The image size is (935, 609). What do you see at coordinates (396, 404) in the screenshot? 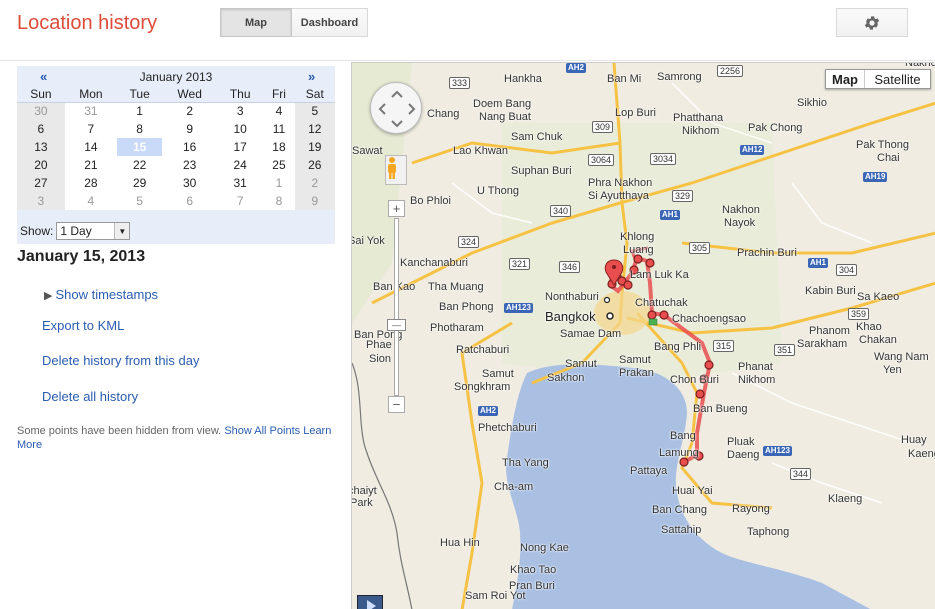
I see `zoom-out-button: −` at bounding box center [396, 404].